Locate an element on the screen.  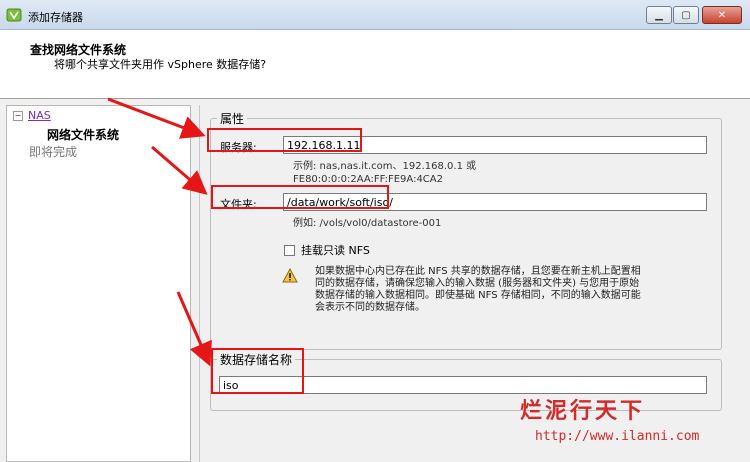
folder-hint: 例如: /vols/vol0/datastore-001 is located at coordinates (367, 223).